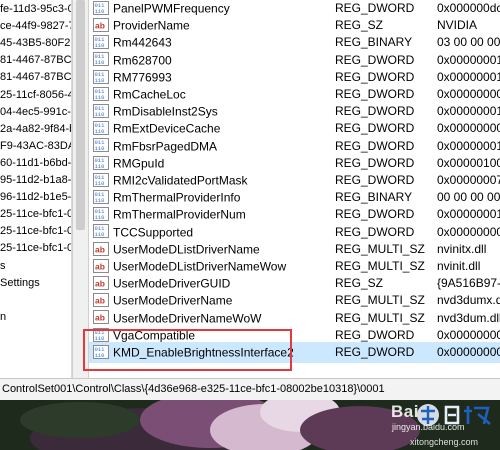 This screenshot has width=500, height=450. Describe the element at coordinates (154, 335) in the screenshot. I see `value-name-label: VgaCompatible` at that location.